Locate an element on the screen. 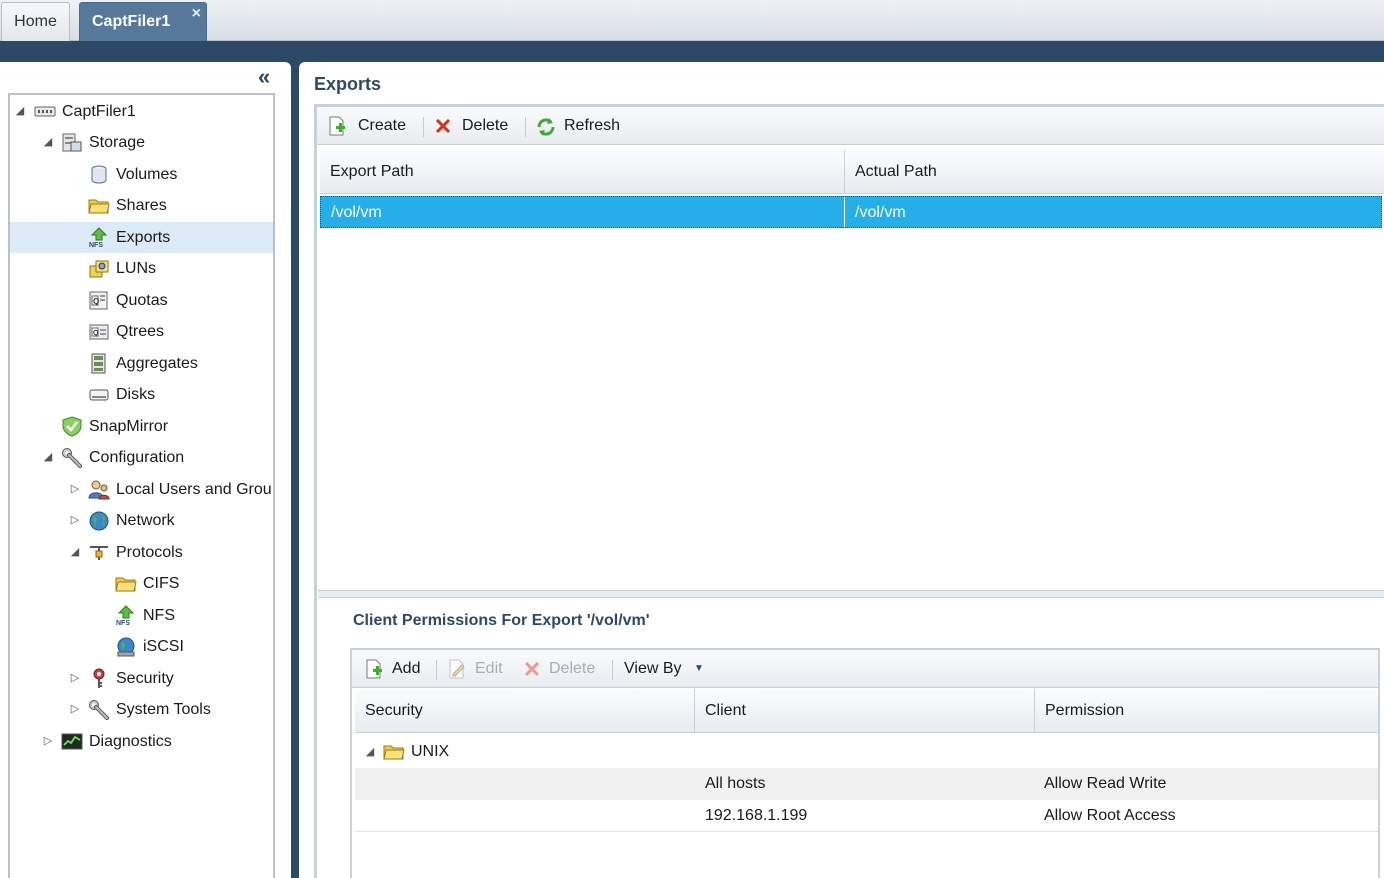  tree-item-label: Shares is located at coordinates (141, 205).